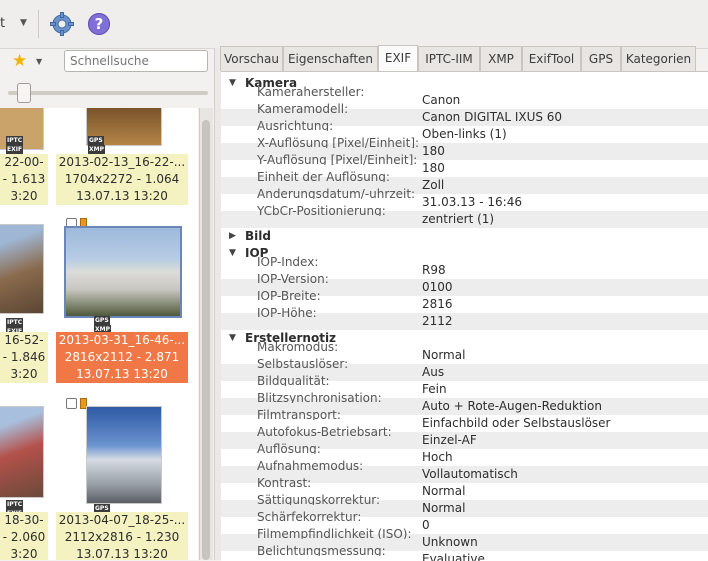  I want to click on exif-value: Vollautomatisch, so click(470, 474).